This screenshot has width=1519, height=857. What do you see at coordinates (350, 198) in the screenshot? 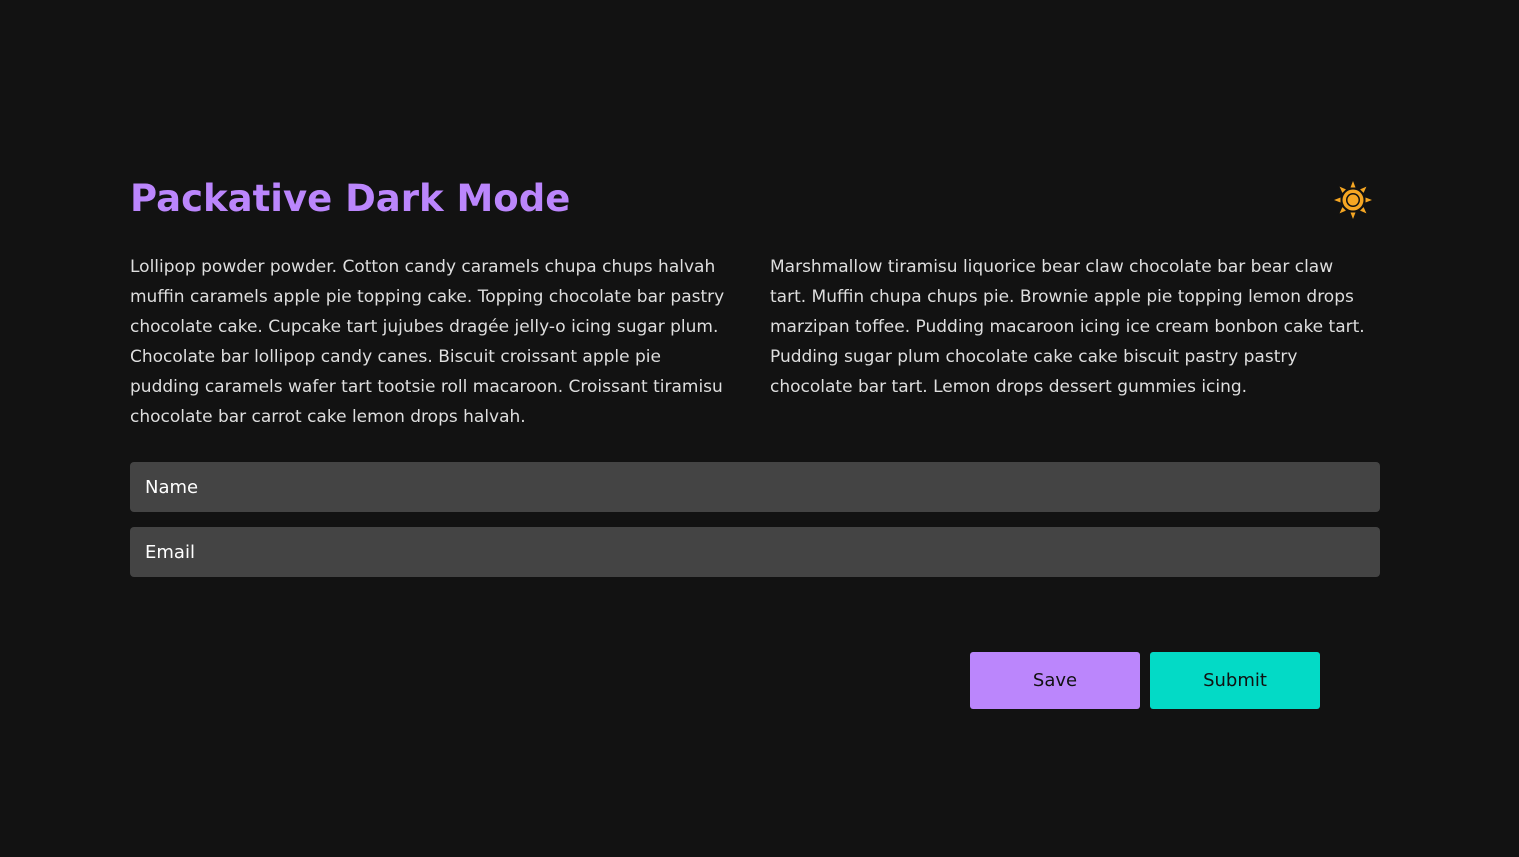
I see `page-title: Packative Dark Mode` at bounding box center [350, 198].